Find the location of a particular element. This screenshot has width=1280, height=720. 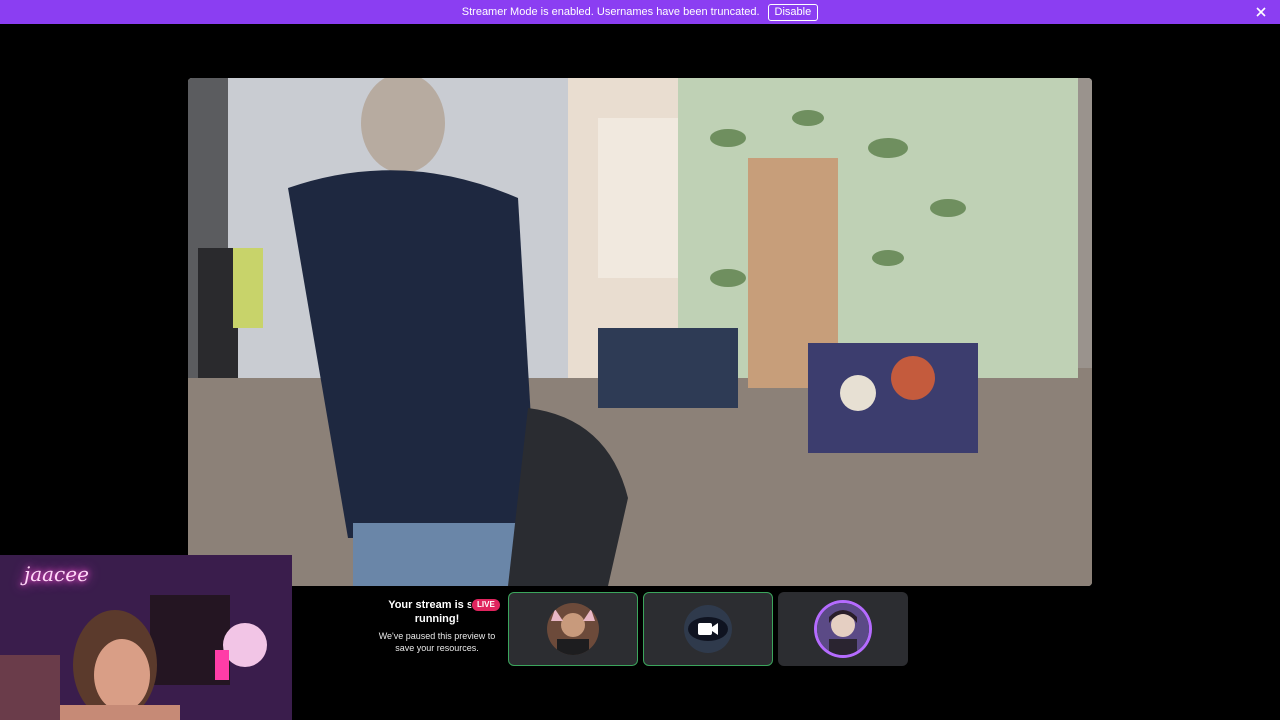

disable-button: Disable is located at coordinates (793, 12).